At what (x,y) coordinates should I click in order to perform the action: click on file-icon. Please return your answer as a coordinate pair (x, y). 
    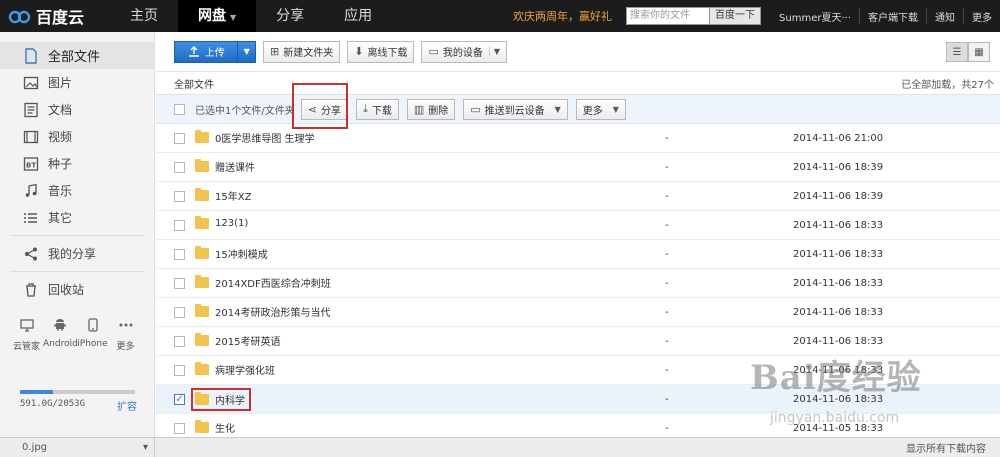
    Looking at the image, I should click on (31, 56).